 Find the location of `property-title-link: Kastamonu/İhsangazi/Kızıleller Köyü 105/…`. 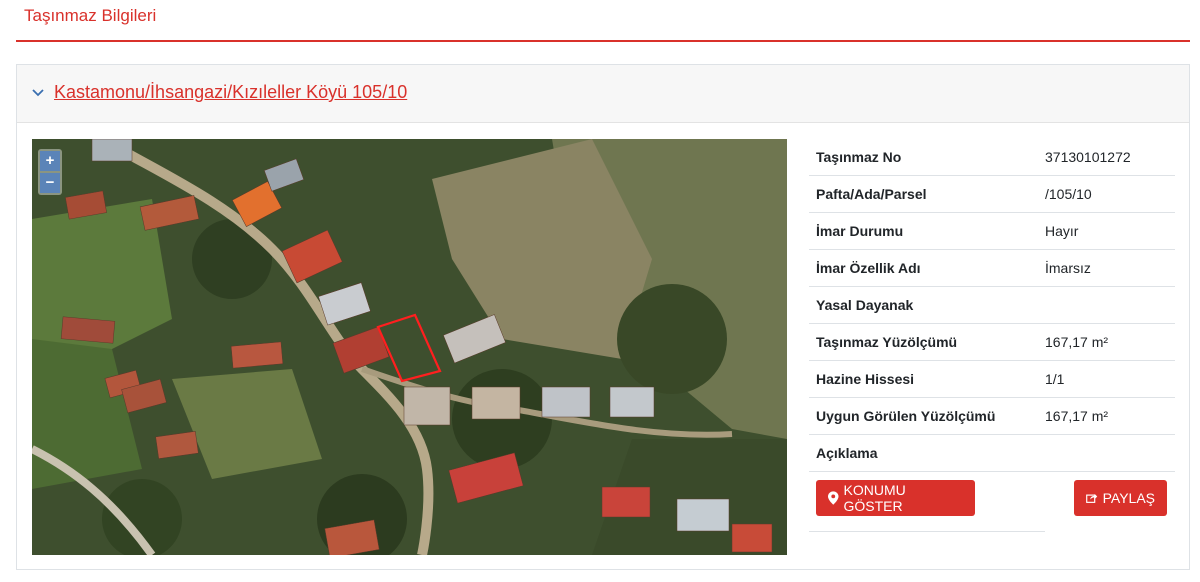

property-title-link: Kastamonu/İhsangazi/Kızıleller Köyü 105/… is located at coordinates (230, 92).